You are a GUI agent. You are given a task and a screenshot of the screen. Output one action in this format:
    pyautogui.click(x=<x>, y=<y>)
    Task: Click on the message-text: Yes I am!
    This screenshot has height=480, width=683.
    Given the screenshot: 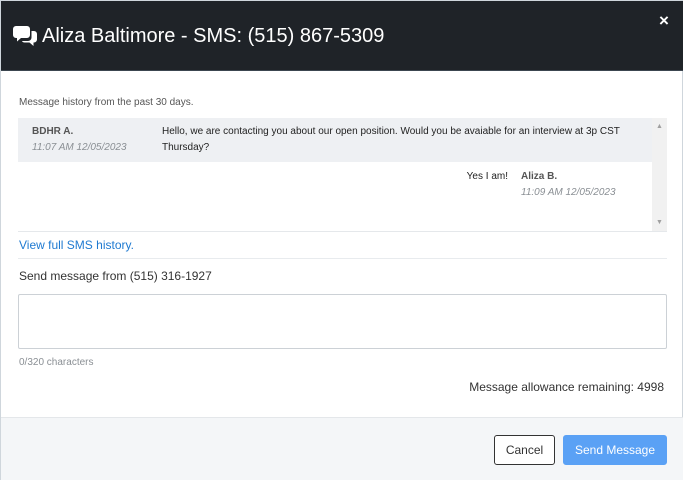 What is the action you would take?
    pyautogui.click(x=487, y=176)
    